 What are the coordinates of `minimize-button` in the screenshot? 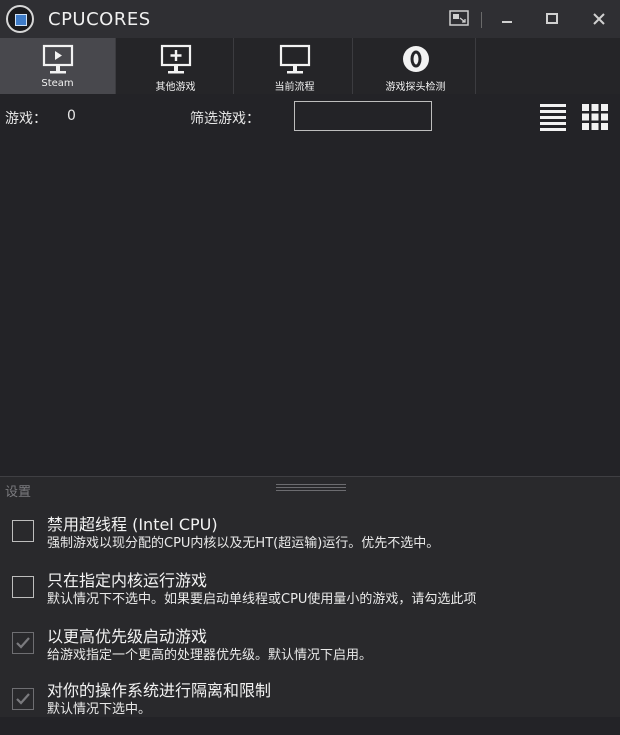 It's located at (507, 19).